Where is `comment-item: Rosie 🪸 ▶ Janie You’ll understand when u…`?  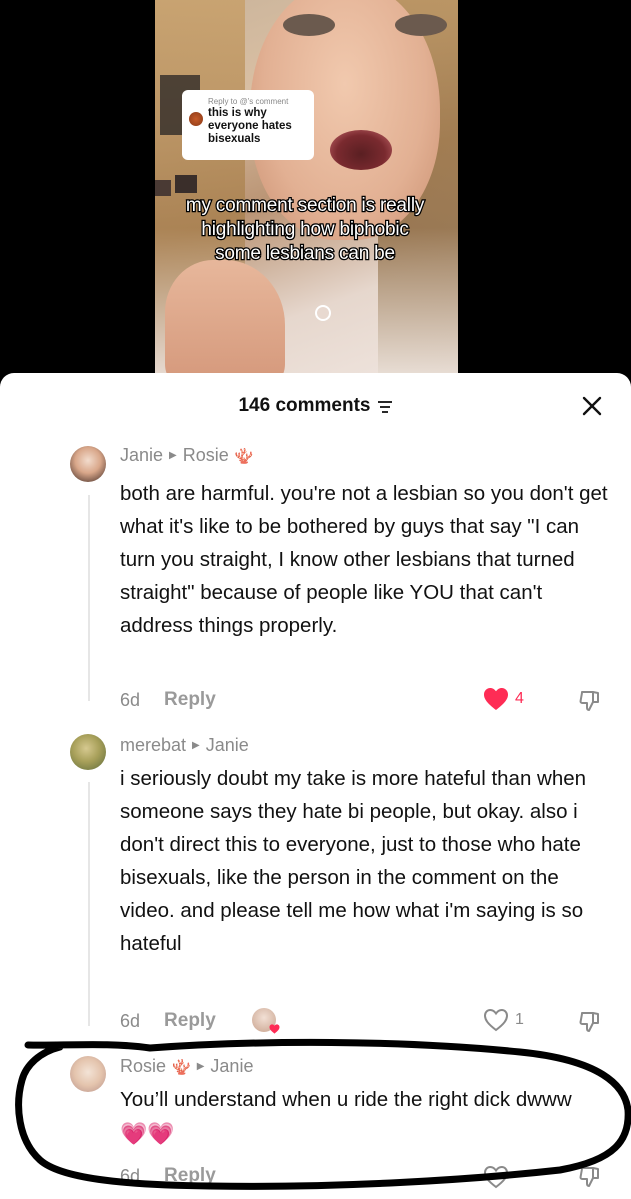
comment-item: Rosie 🪸 ▶ Janie You’ll understand when u… is located at coordinates (315, 1126).